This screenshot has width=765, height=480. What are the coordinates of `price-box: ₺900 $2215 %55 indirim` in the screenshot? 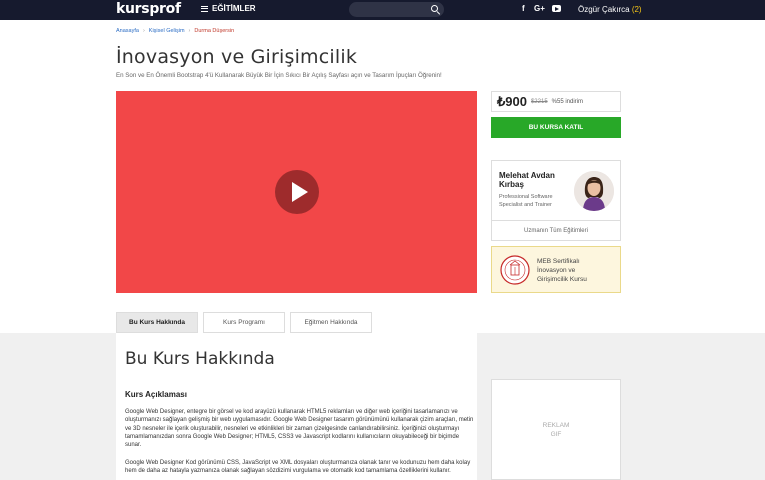 It's located at (556, 101).